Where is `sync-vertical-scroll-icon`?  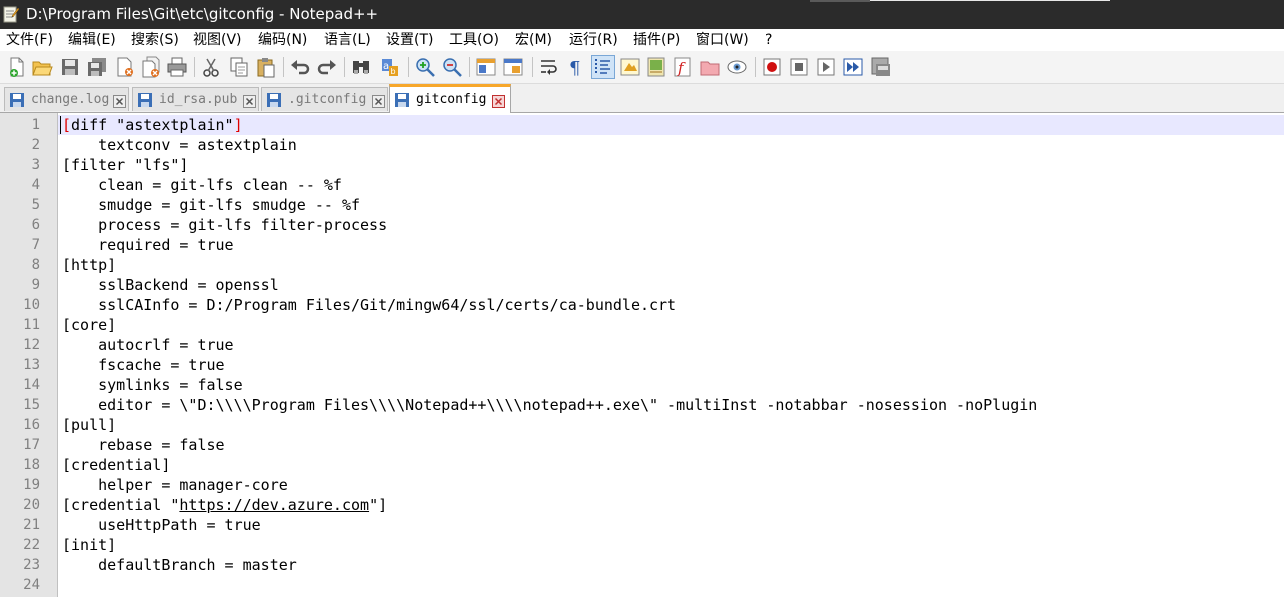 sync-vertical-scroll-icon is located at coordinates (486, 67).